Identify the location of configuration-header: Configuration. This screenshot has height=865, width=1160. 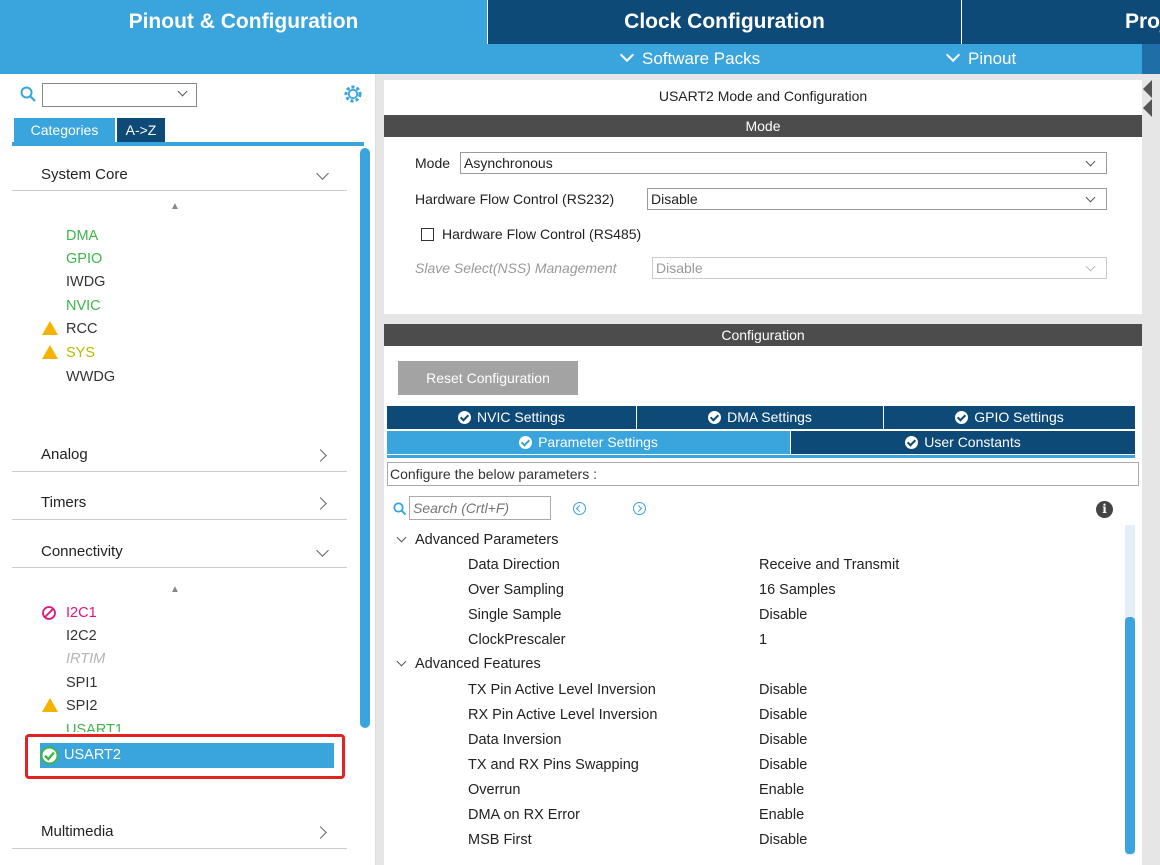
(763, 335).